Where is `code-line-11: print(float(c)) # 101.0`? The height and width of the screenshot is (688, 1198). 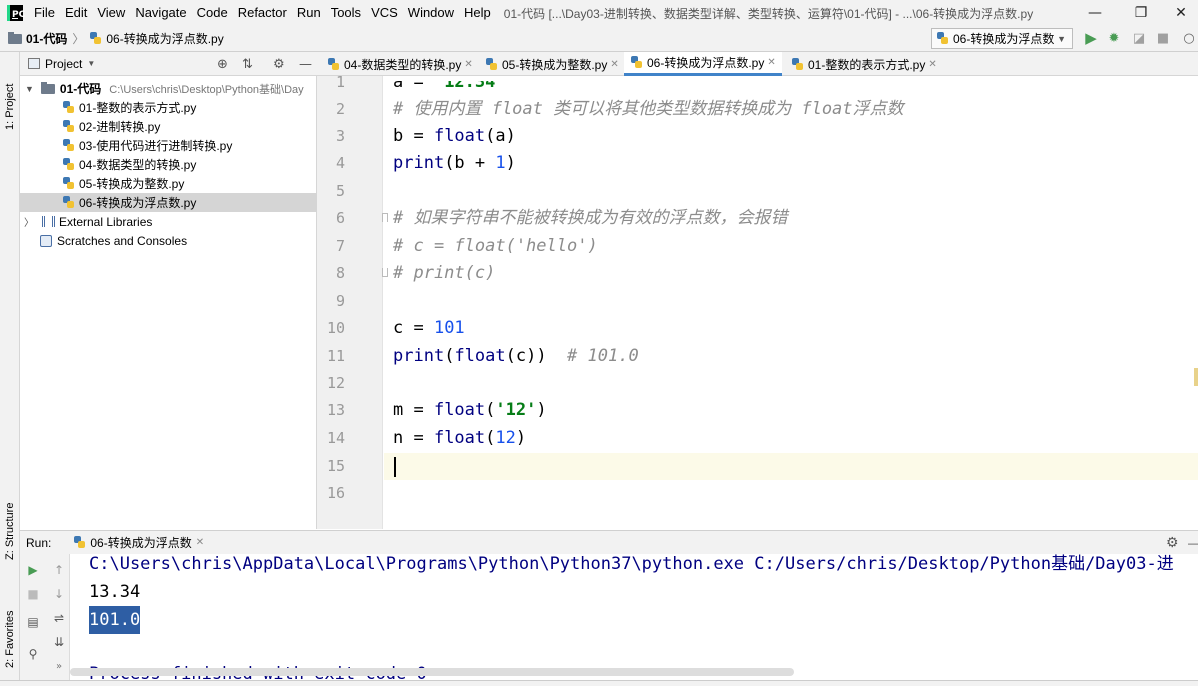 code-line-11: print(float(c)) # 101.0 is located at coordinates (516, 356).